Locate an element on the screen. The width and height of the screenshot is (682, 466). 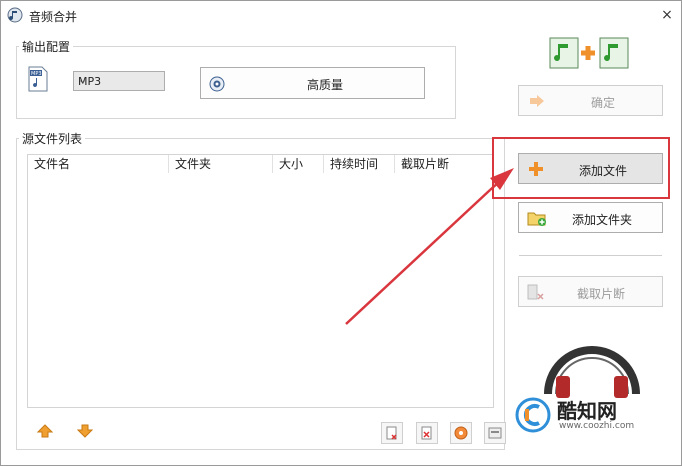
confirm-button: 确定 is located at coordinates (590, 100).